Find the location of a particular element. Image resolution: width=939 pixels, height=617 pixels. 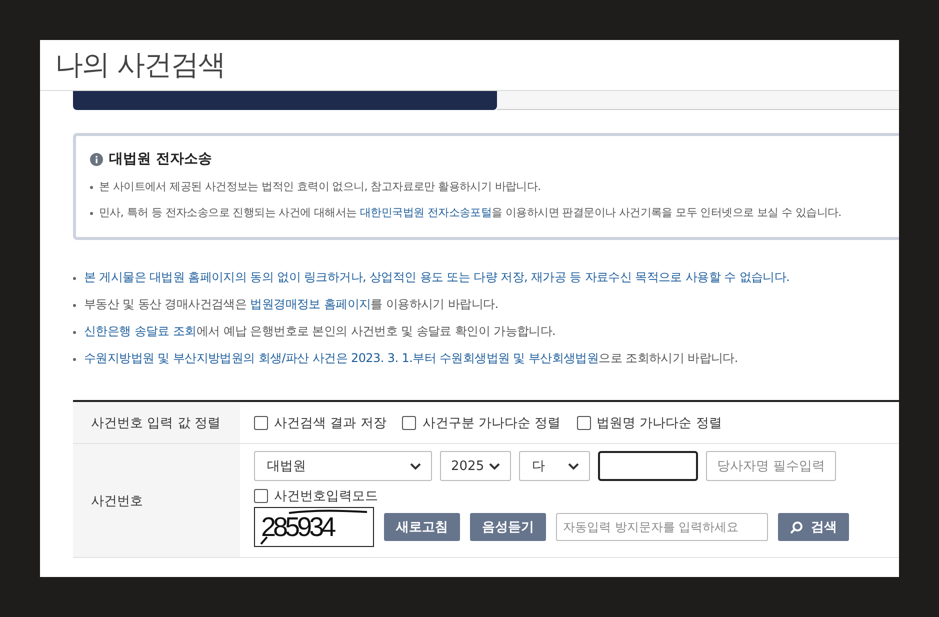

text-link: 법원경매정보 홈페이지 is located at coordinates (310, 304).